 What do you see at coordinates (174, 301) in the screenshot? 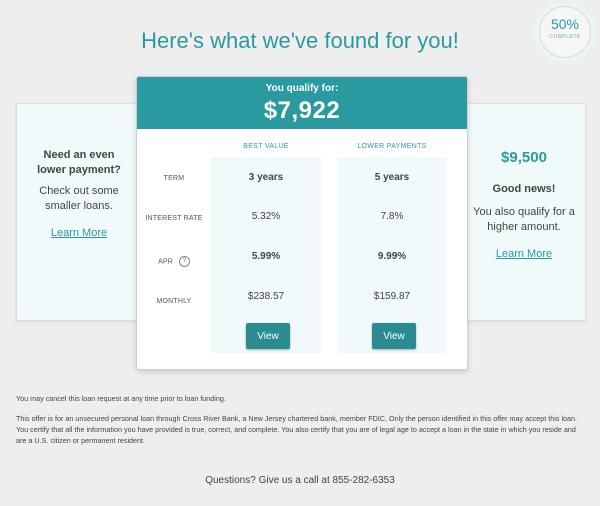
I see `monthly-label: MONTHLY` at bounding box center [174, 301].